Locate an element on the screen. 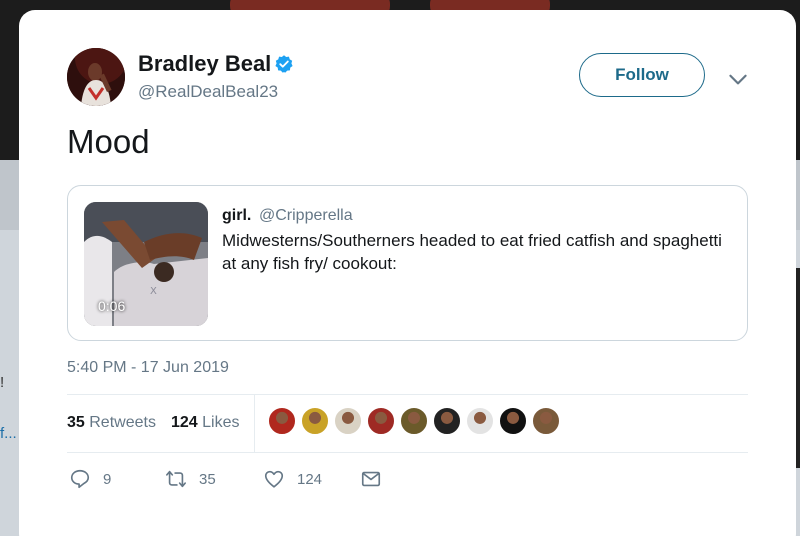 The image size is (800, 536). heart-icon is located at coordinates (274, 479).